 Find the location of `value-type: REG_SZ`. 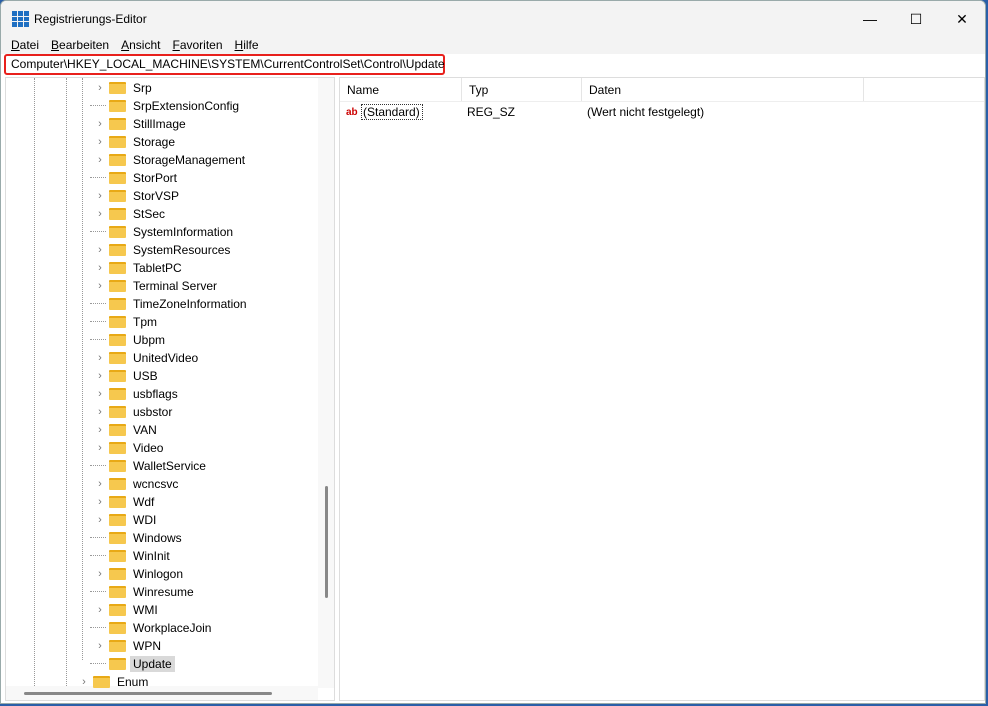

value-type: REG_SZ is located at coordinates (491, 112).